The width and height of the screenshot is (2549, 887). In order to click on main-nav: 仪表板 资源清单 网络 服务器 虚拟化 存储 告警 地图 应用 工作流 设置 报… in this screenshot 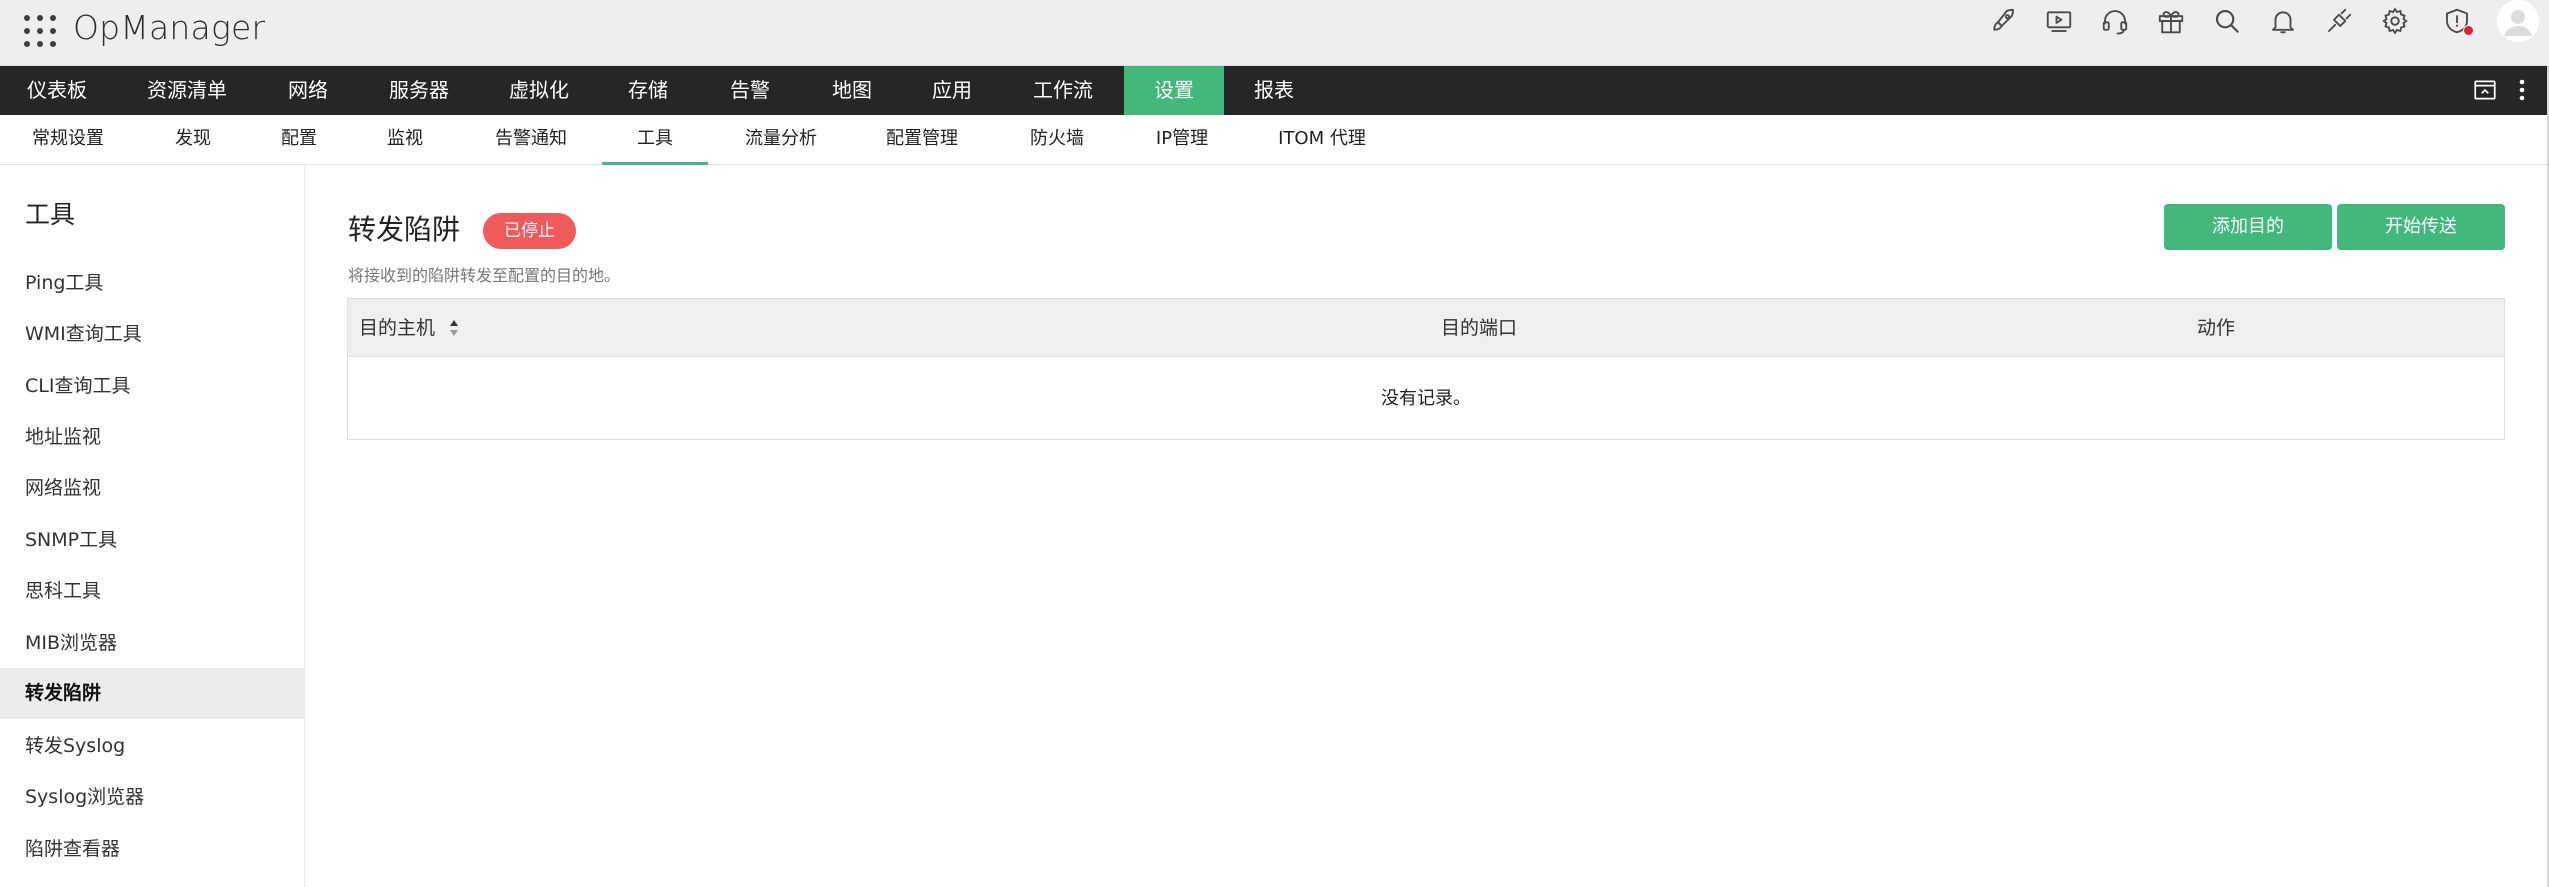, I will do `click(1274, 90)`.